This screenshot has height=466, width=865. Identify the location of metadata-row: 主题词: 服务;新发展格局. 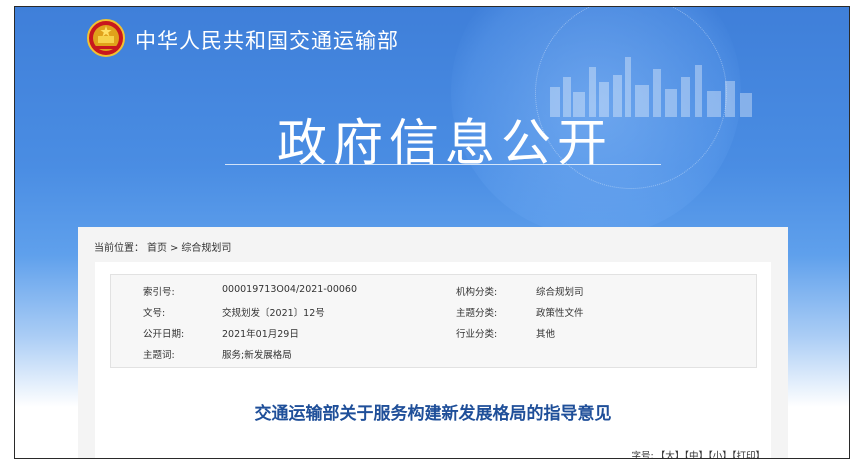
(433, 357).